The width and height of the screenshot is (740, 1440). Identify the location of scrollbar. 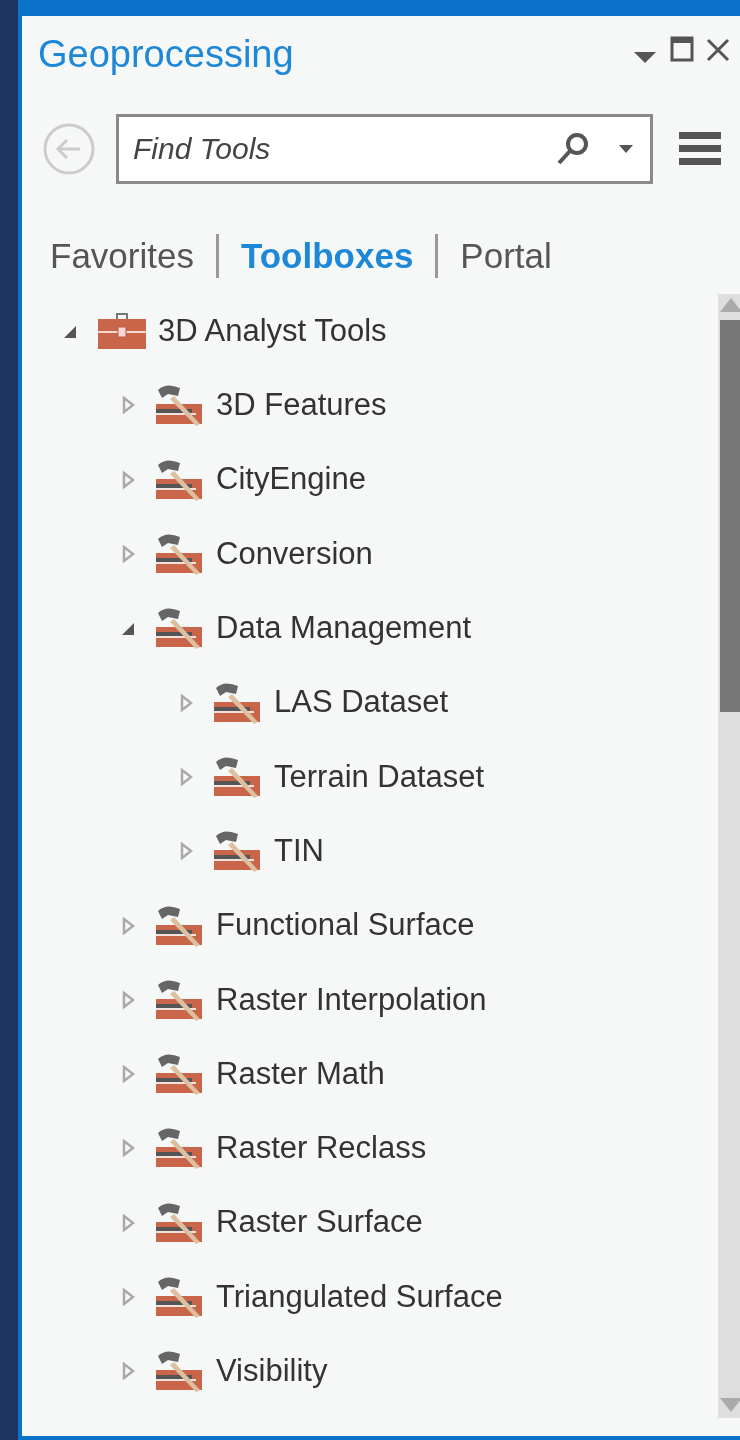
(729, 856).